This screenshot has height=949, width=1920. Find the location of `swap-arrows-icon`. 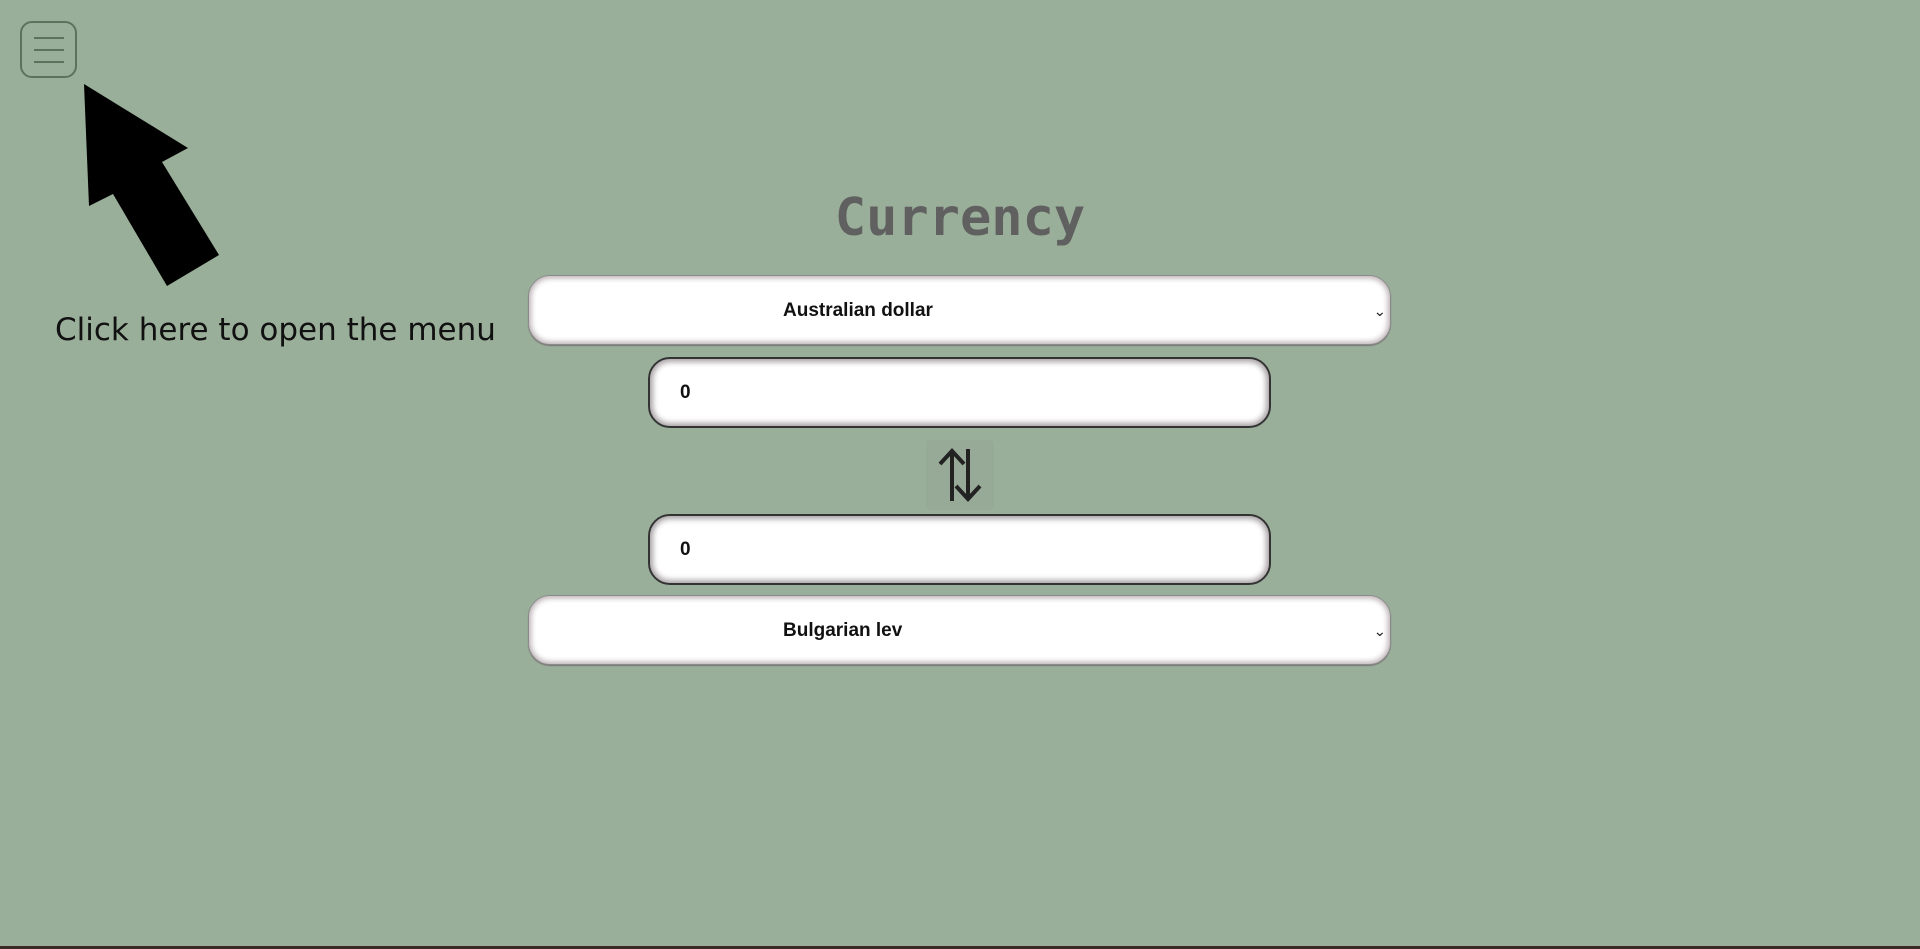

swap-arrows-icon is located at coordinates (960, 475).